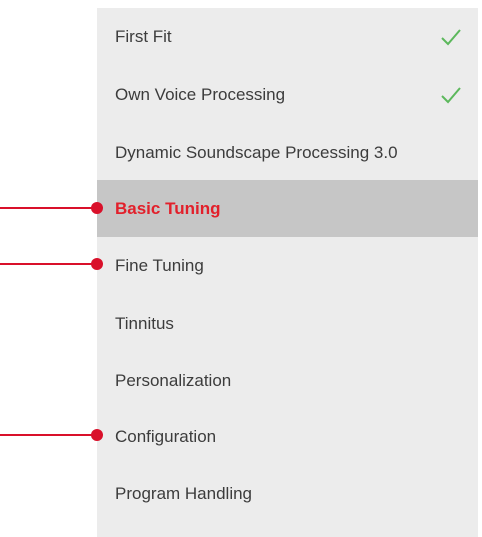  Describe the element at coordinates (200, 94) in the screenshot. I see `menu-item-label: Own Voice Processing` at that location.